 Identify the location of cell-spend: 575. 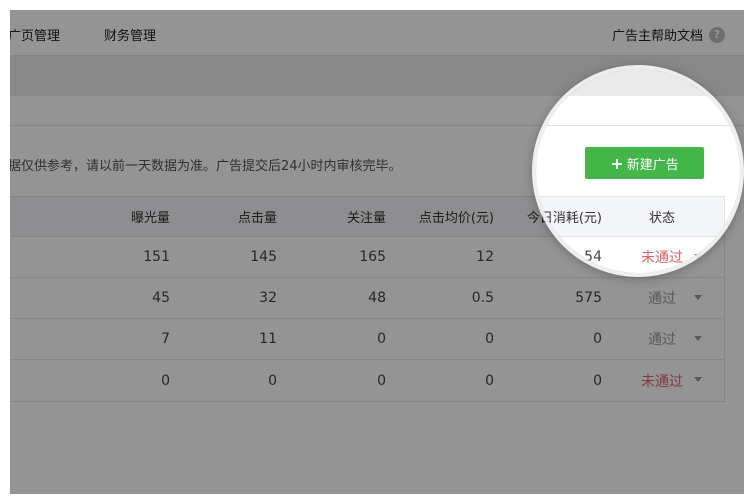
(588, 298).